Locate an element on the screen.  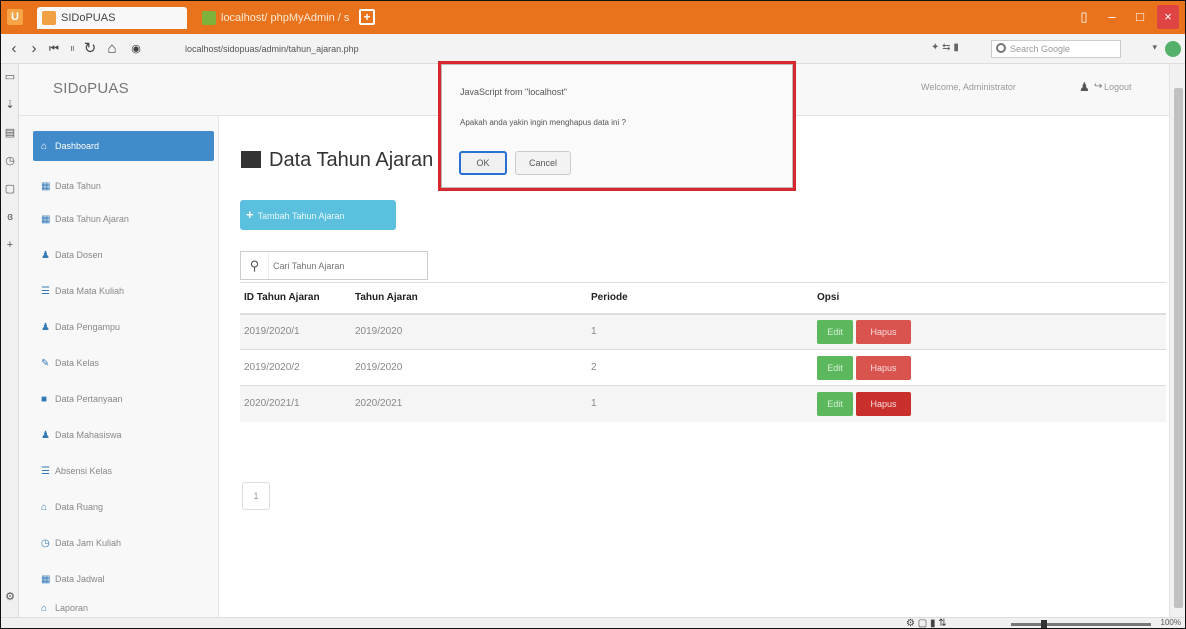
add-tahun-ajaran-button: + Tambah Tahun Ajaran is located at coordinates (318, 215).